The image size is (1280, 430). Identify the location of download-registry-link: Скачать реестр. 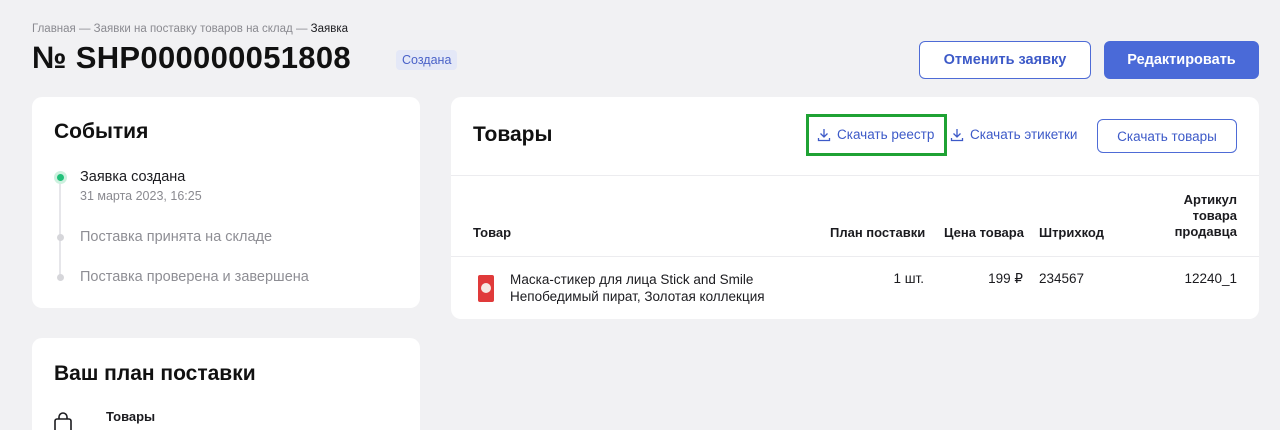
(875, 134).